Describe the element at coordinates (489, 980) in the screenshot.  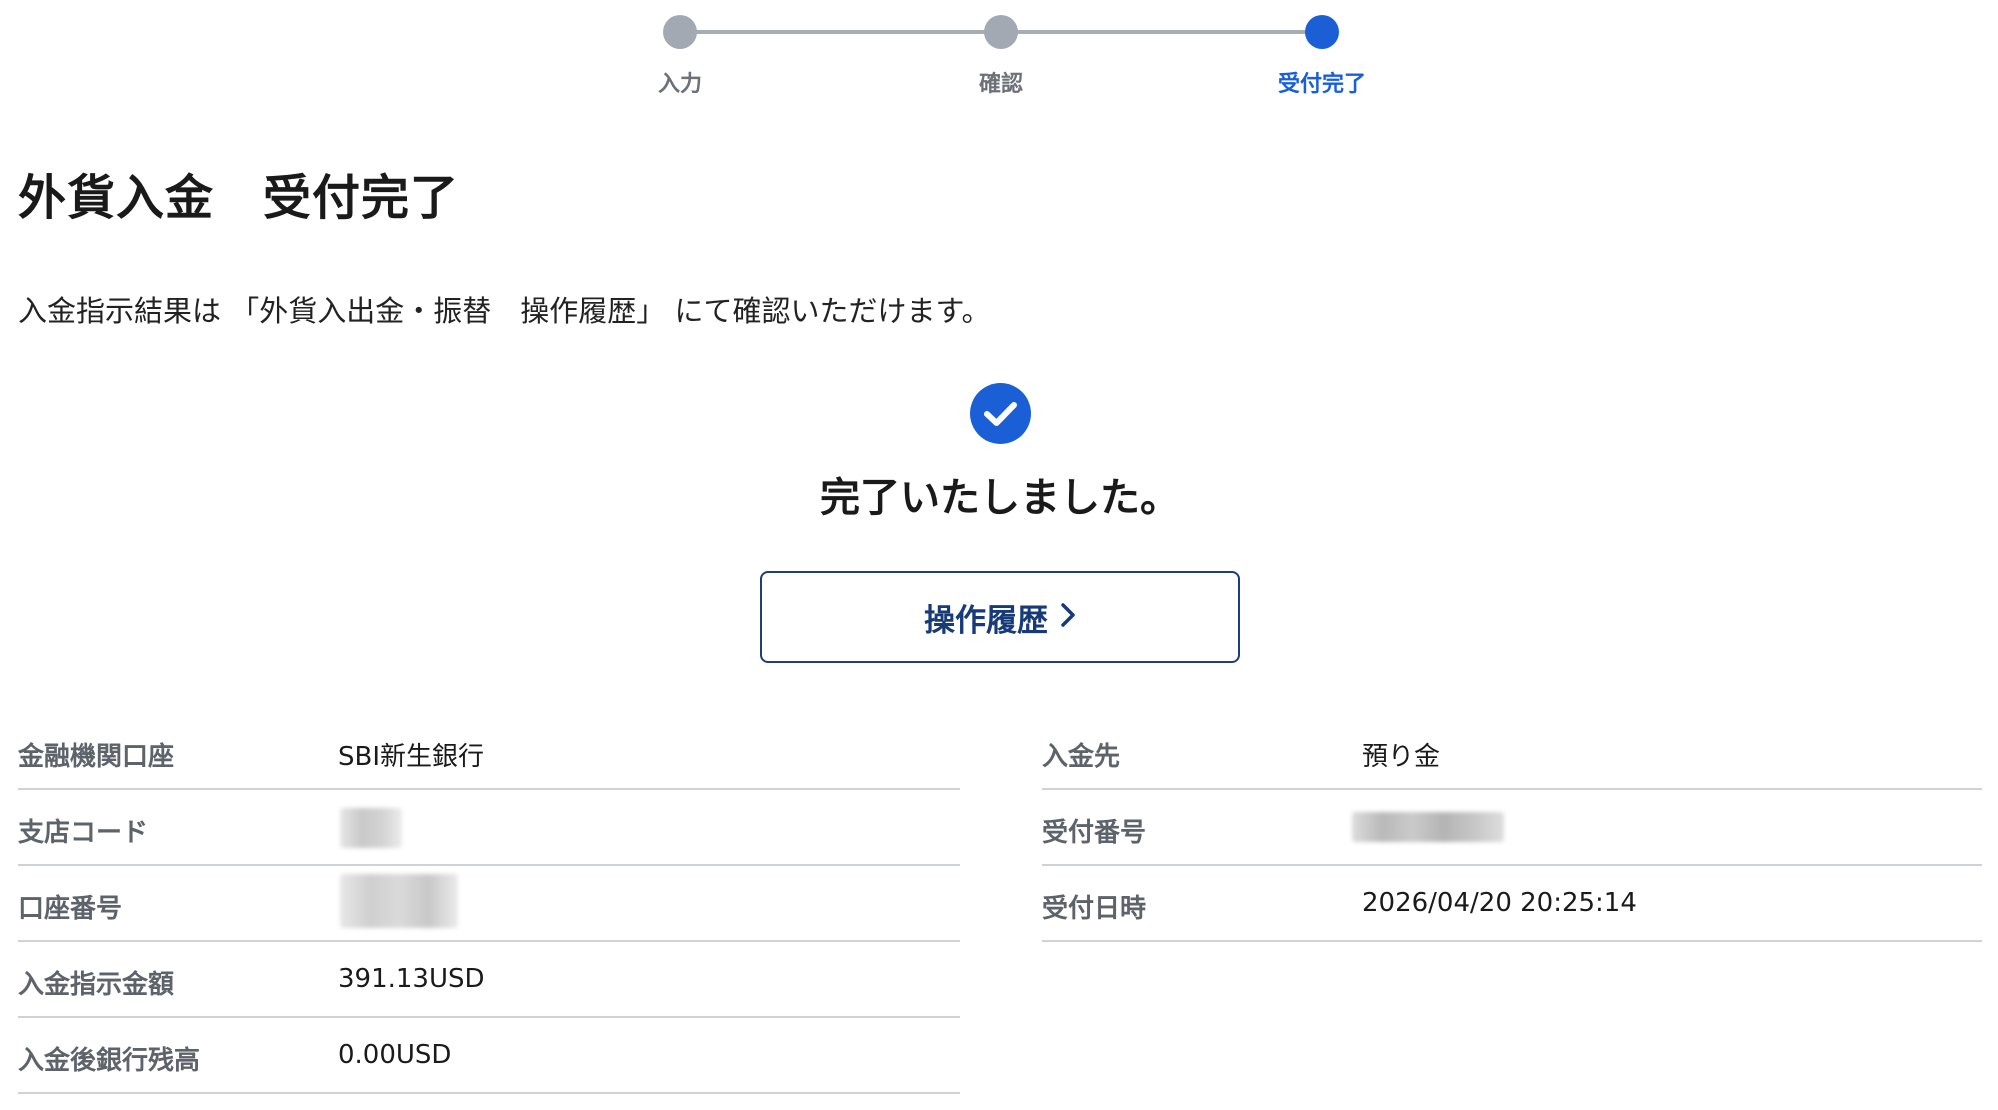
I see `table-row: 入金指示金額 391.13USD` at that location.